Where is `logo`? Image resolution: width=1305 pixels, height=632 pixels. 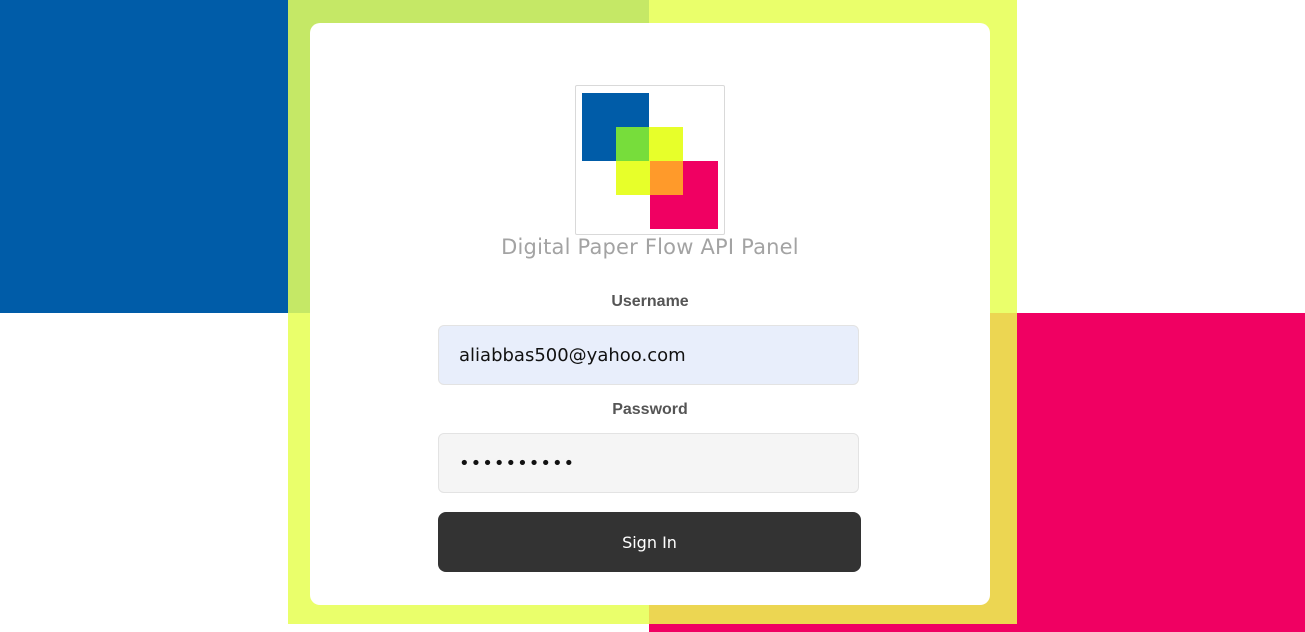 logo is located at coordinates (650, 160).